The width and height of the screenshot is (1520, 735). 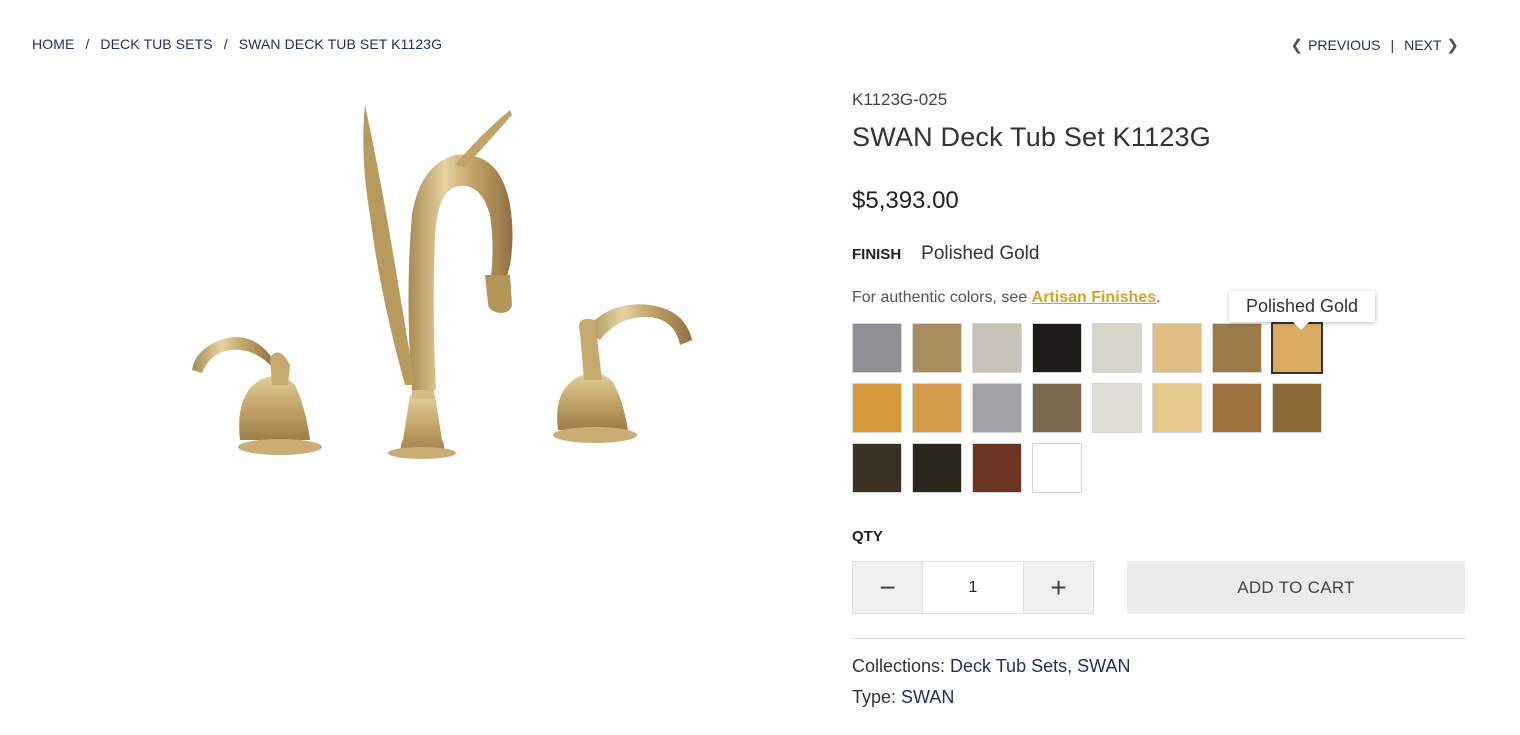 I want to click on finish-value: Polished Gold, so click(x=980, y=253).